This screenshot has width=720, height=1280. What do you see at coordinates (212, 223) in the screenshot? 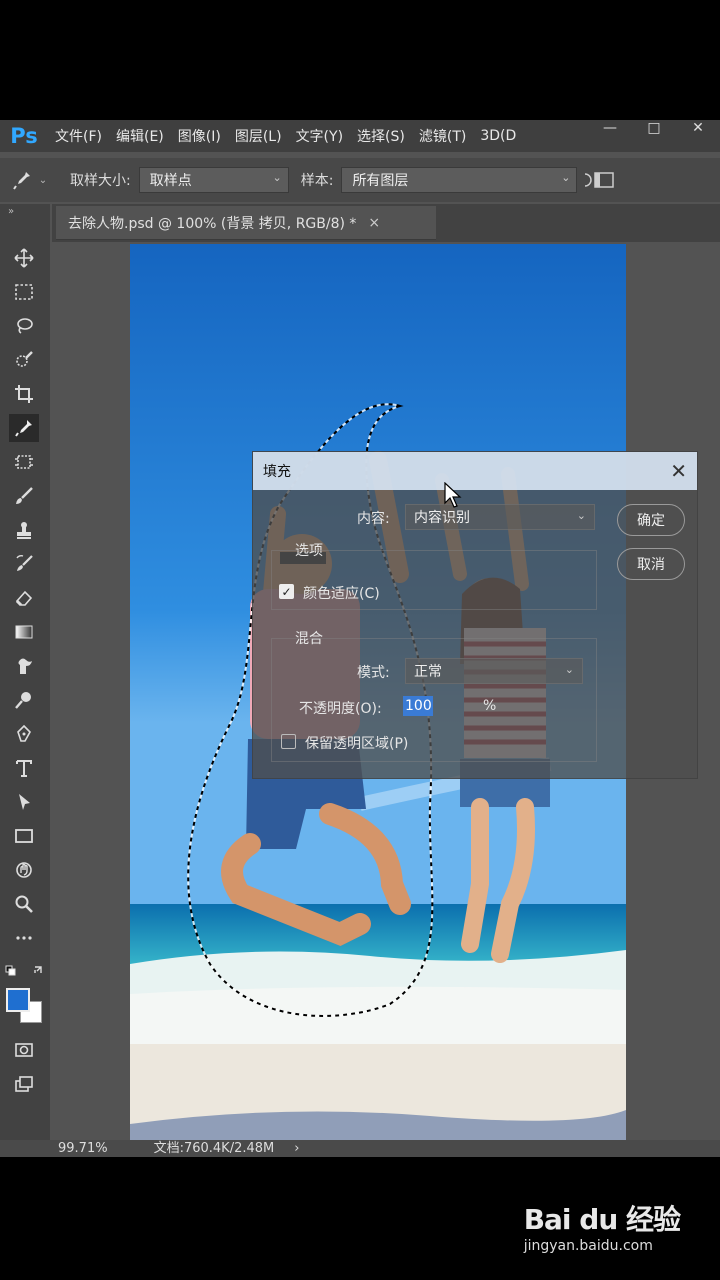
I see `document-title: 去除人物.psd @ 100% (背景 拷贝, RGB/8) *` at bounding box center [212, 223].